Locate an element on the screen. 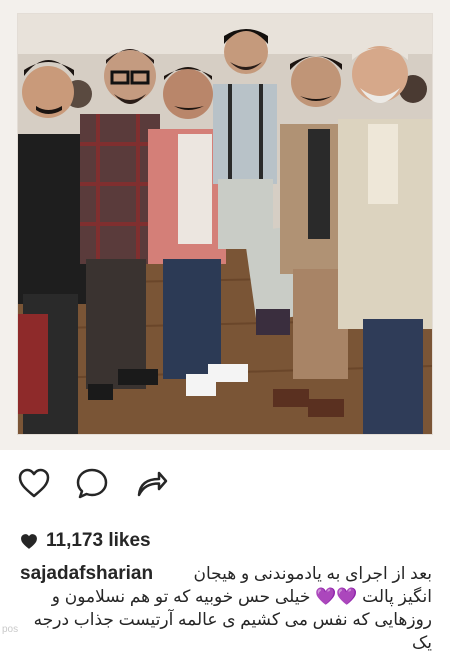  caption-line-1: بعد از اجرای به یادموندنی و هیجان is located at coordinates (312, 573).